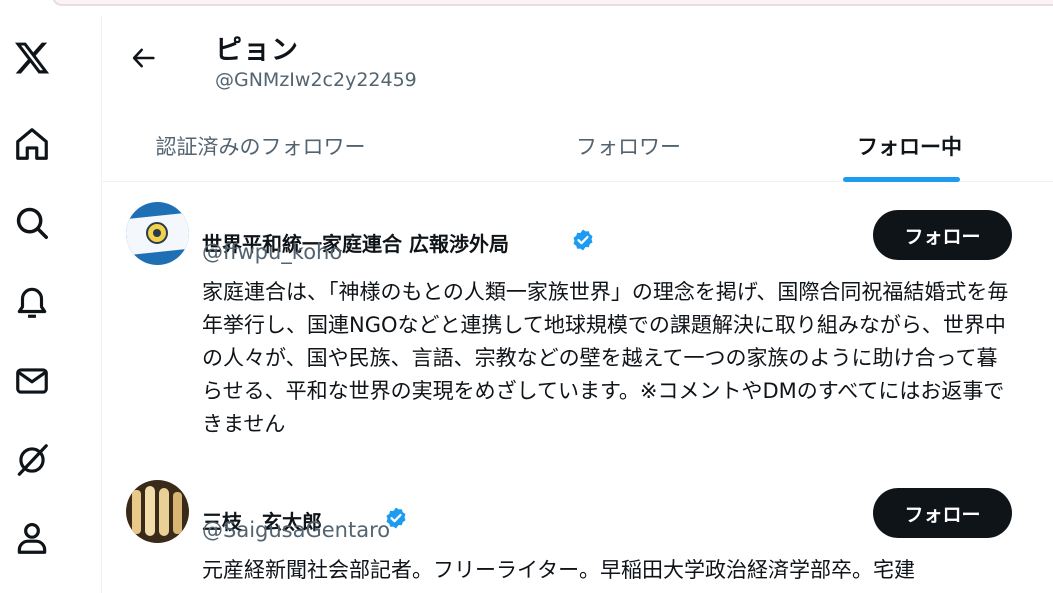  I want to click on verified-badge-icon, so click(555, 242).